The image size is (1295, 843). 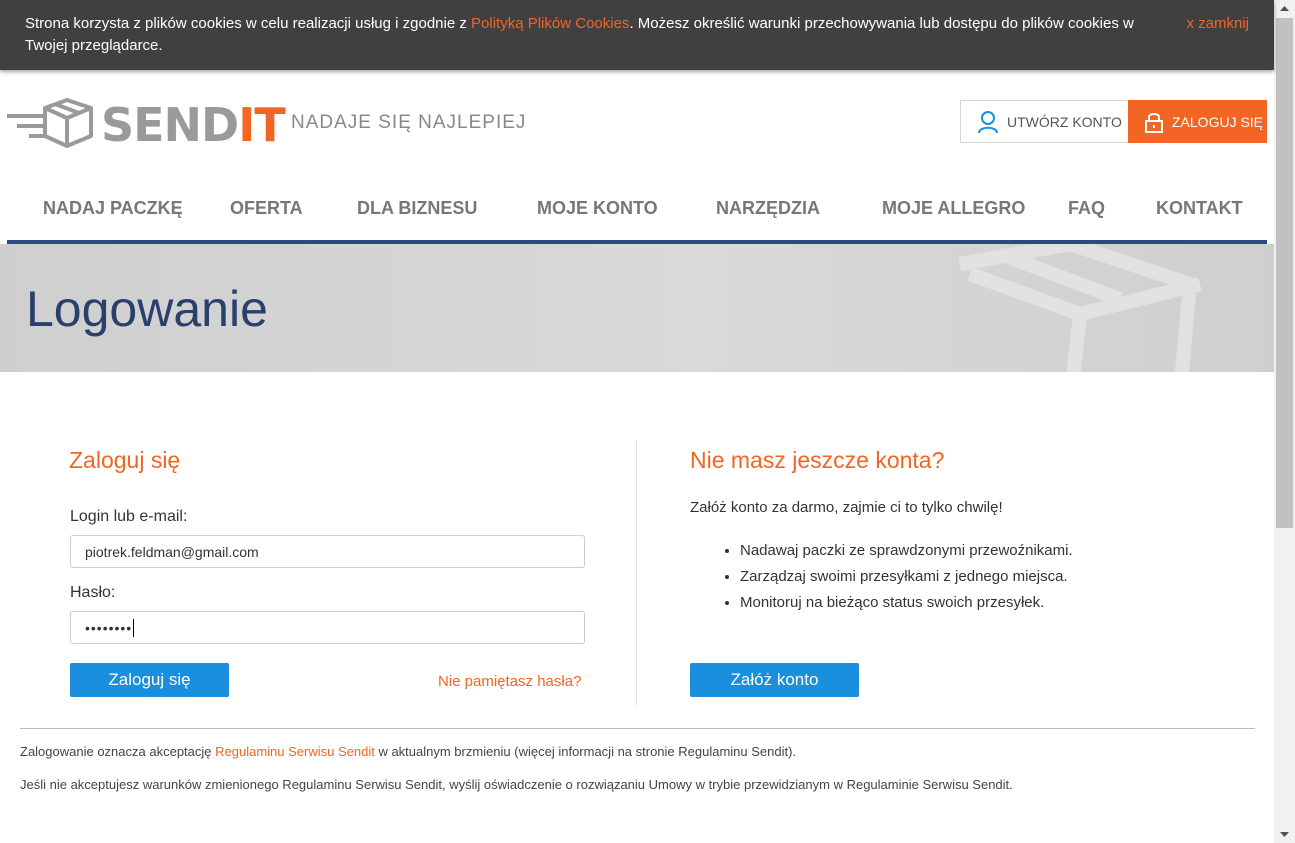 I want to click on page-title: Logowanie, so click(x=147, y=309).